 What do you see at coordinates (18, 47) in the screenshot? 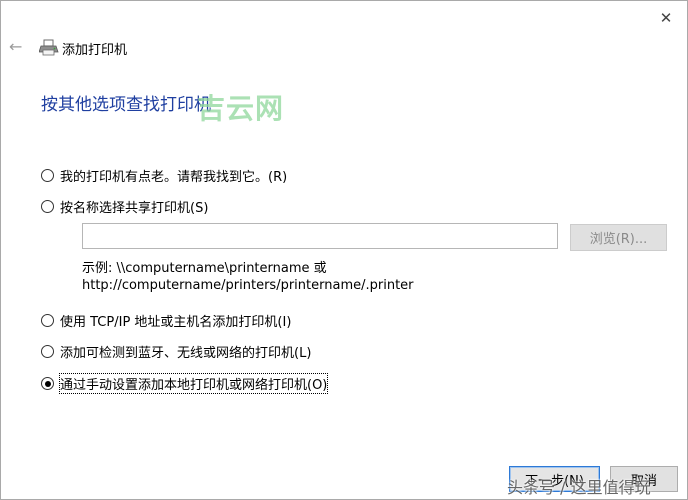
I see `back-arrow-icon: ←` at bounding box center [18, 47].